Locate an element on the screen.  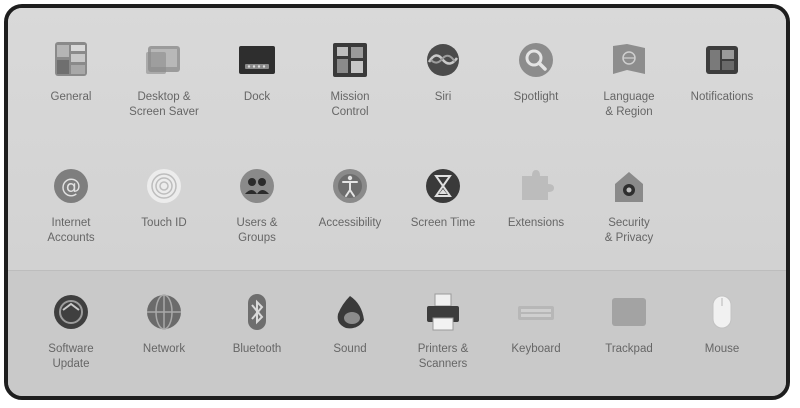
pref-keyboard: Keyboard is located at coordinates (536, 343).